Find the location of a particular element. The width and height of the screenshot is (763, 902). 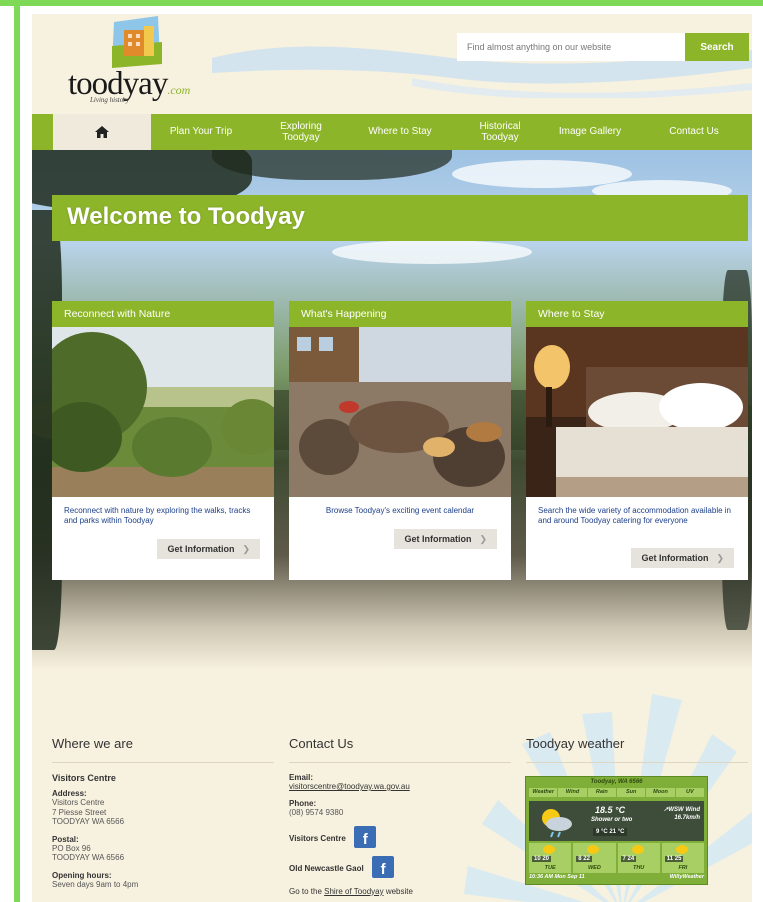

forecast-day-name: WED is located at coordinates (594, 868).